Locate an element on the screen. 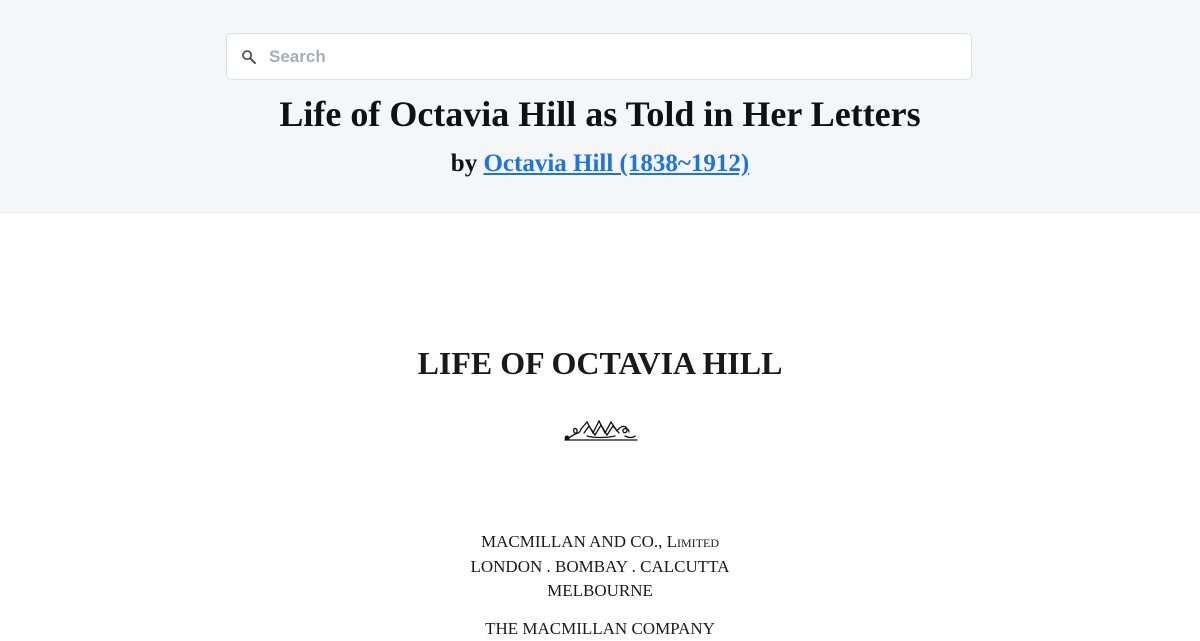  by-label: by is located at coordinates (464, 163).